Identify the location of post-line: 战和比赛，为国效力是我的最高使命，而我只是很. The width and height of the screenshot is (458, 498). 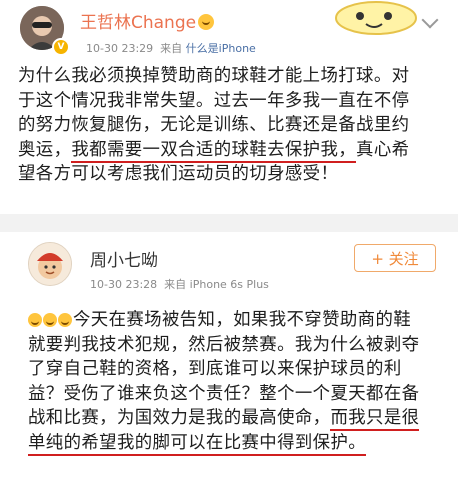
(224, 418).